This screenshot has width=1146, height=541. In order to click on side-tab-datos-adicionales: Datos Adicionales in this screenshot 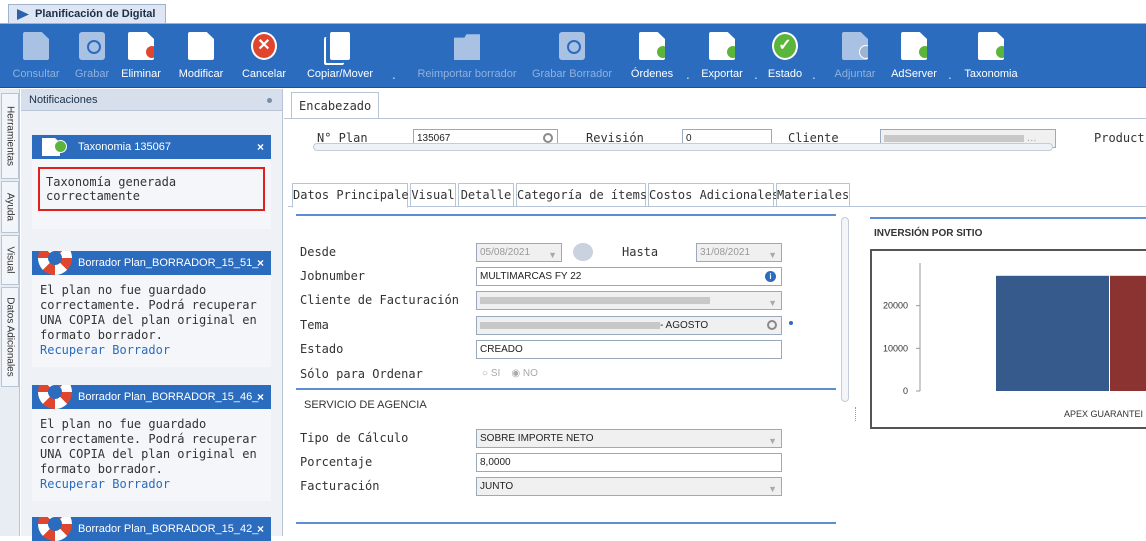, I will do `click(10, 337)`.